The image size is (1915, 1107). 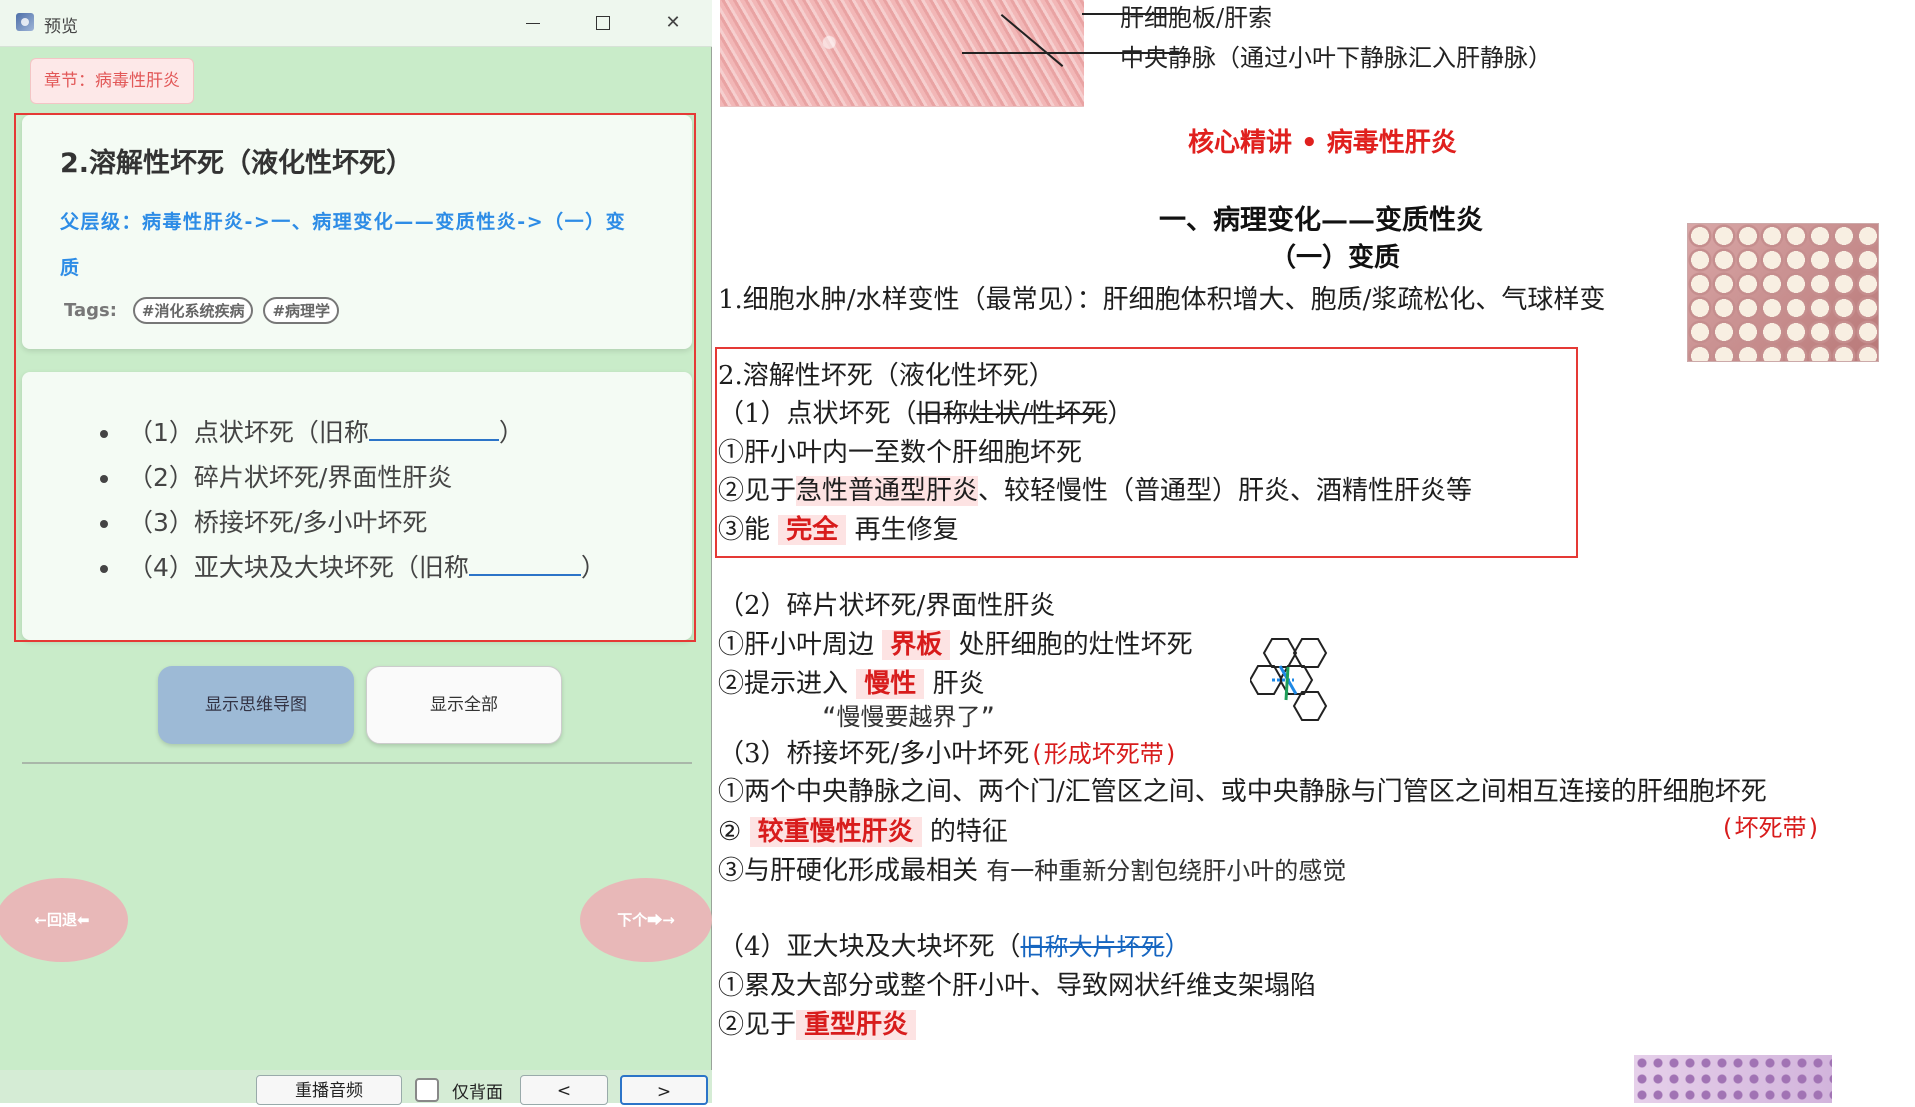 I want to click on back-only-checkbox, so click(x=427, y=1090).